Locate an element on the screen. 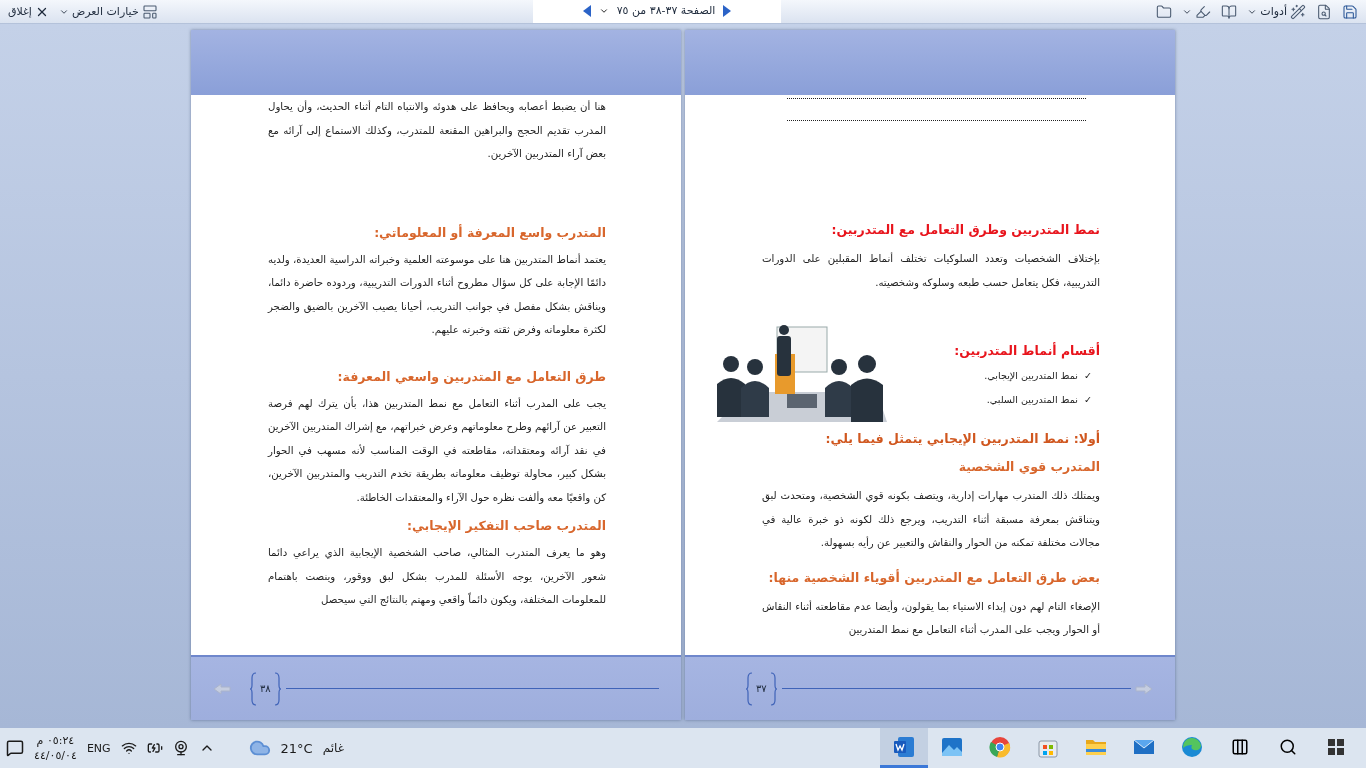 The height and width of the screenshot is (768, 1366). section-heading: أولا: نمط المتدربين الإيجابي يتمثل فيما يلي: is located at coordinates (962, 438).